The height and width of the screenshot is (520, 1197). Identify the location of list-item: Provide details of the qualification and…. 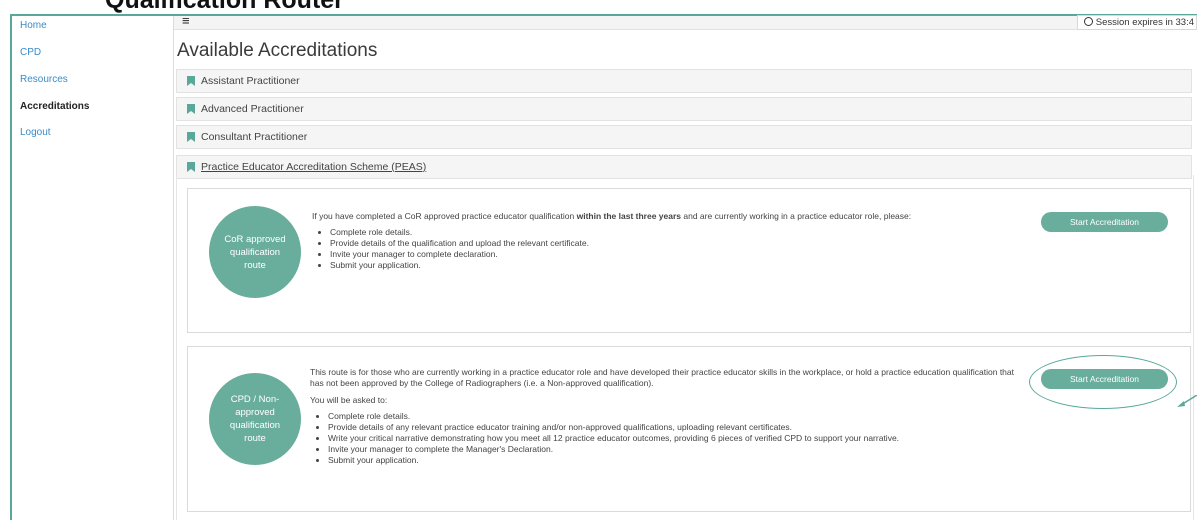
(671, 243).